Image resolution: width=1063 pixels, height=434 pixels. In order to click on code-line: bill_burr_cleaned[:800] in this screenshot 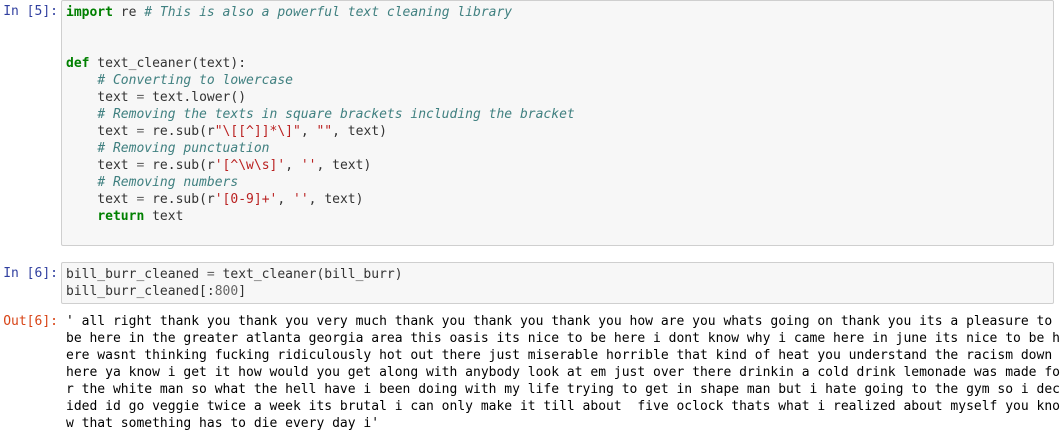, I will do `click(559, 291)`.